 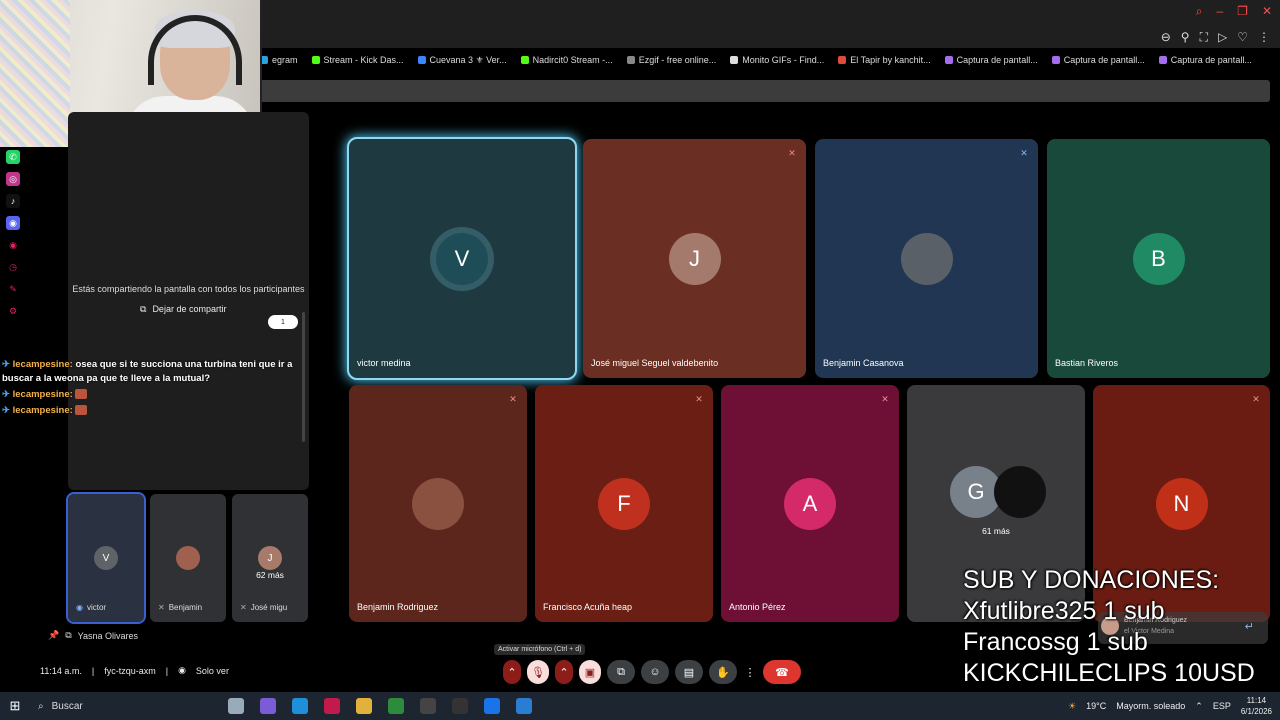 What do you see at coordinates (810, 503) in the screenshot?
I see `participant-tile: A ✕ Antonio Pérez` at bounding box center [810, 503].